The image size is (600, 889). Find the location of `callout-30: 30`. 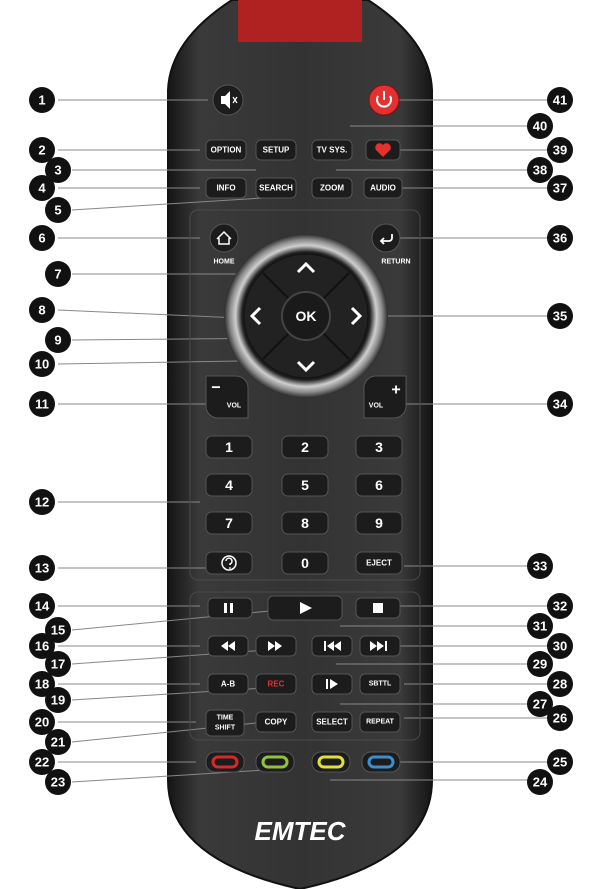

callout-30: 30 is located at coordinates (560, 646).